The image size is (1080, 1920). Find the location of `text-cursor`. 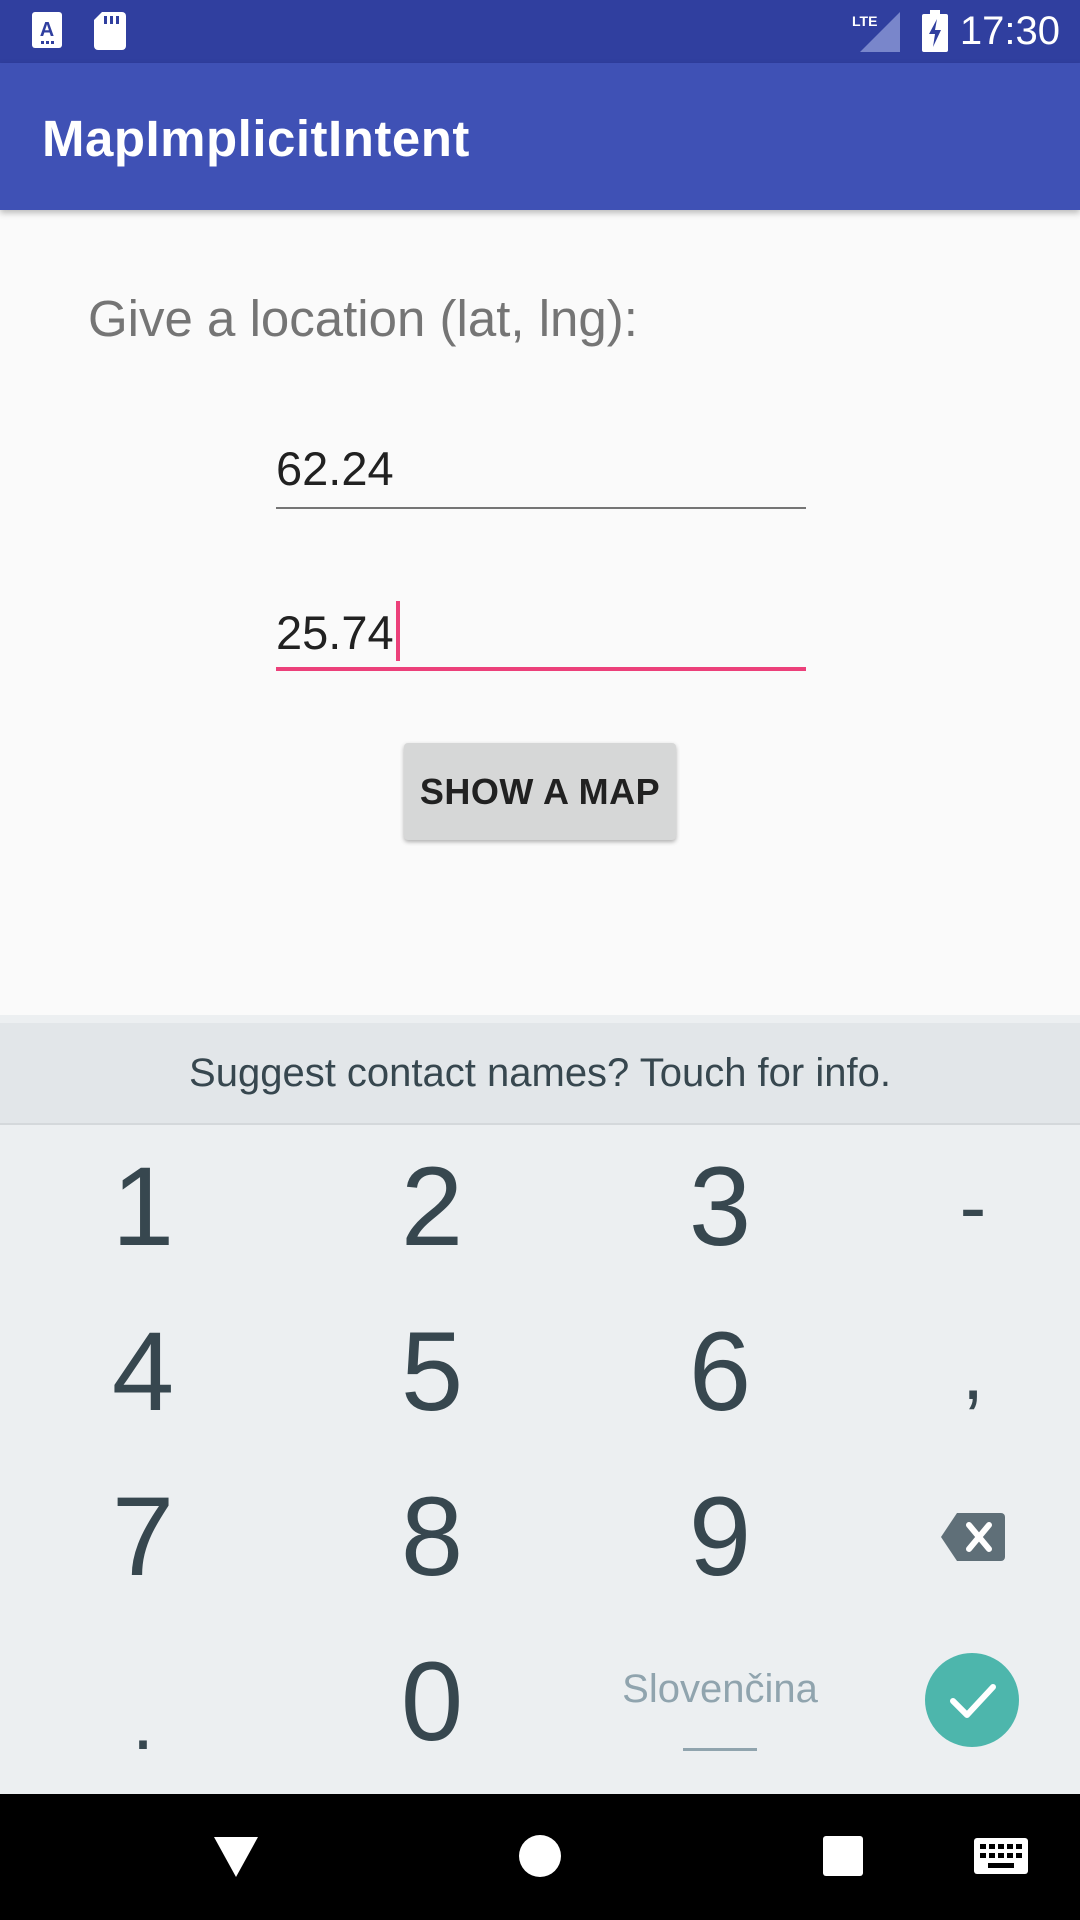

text-cursor is located at coordinates (397, 631).